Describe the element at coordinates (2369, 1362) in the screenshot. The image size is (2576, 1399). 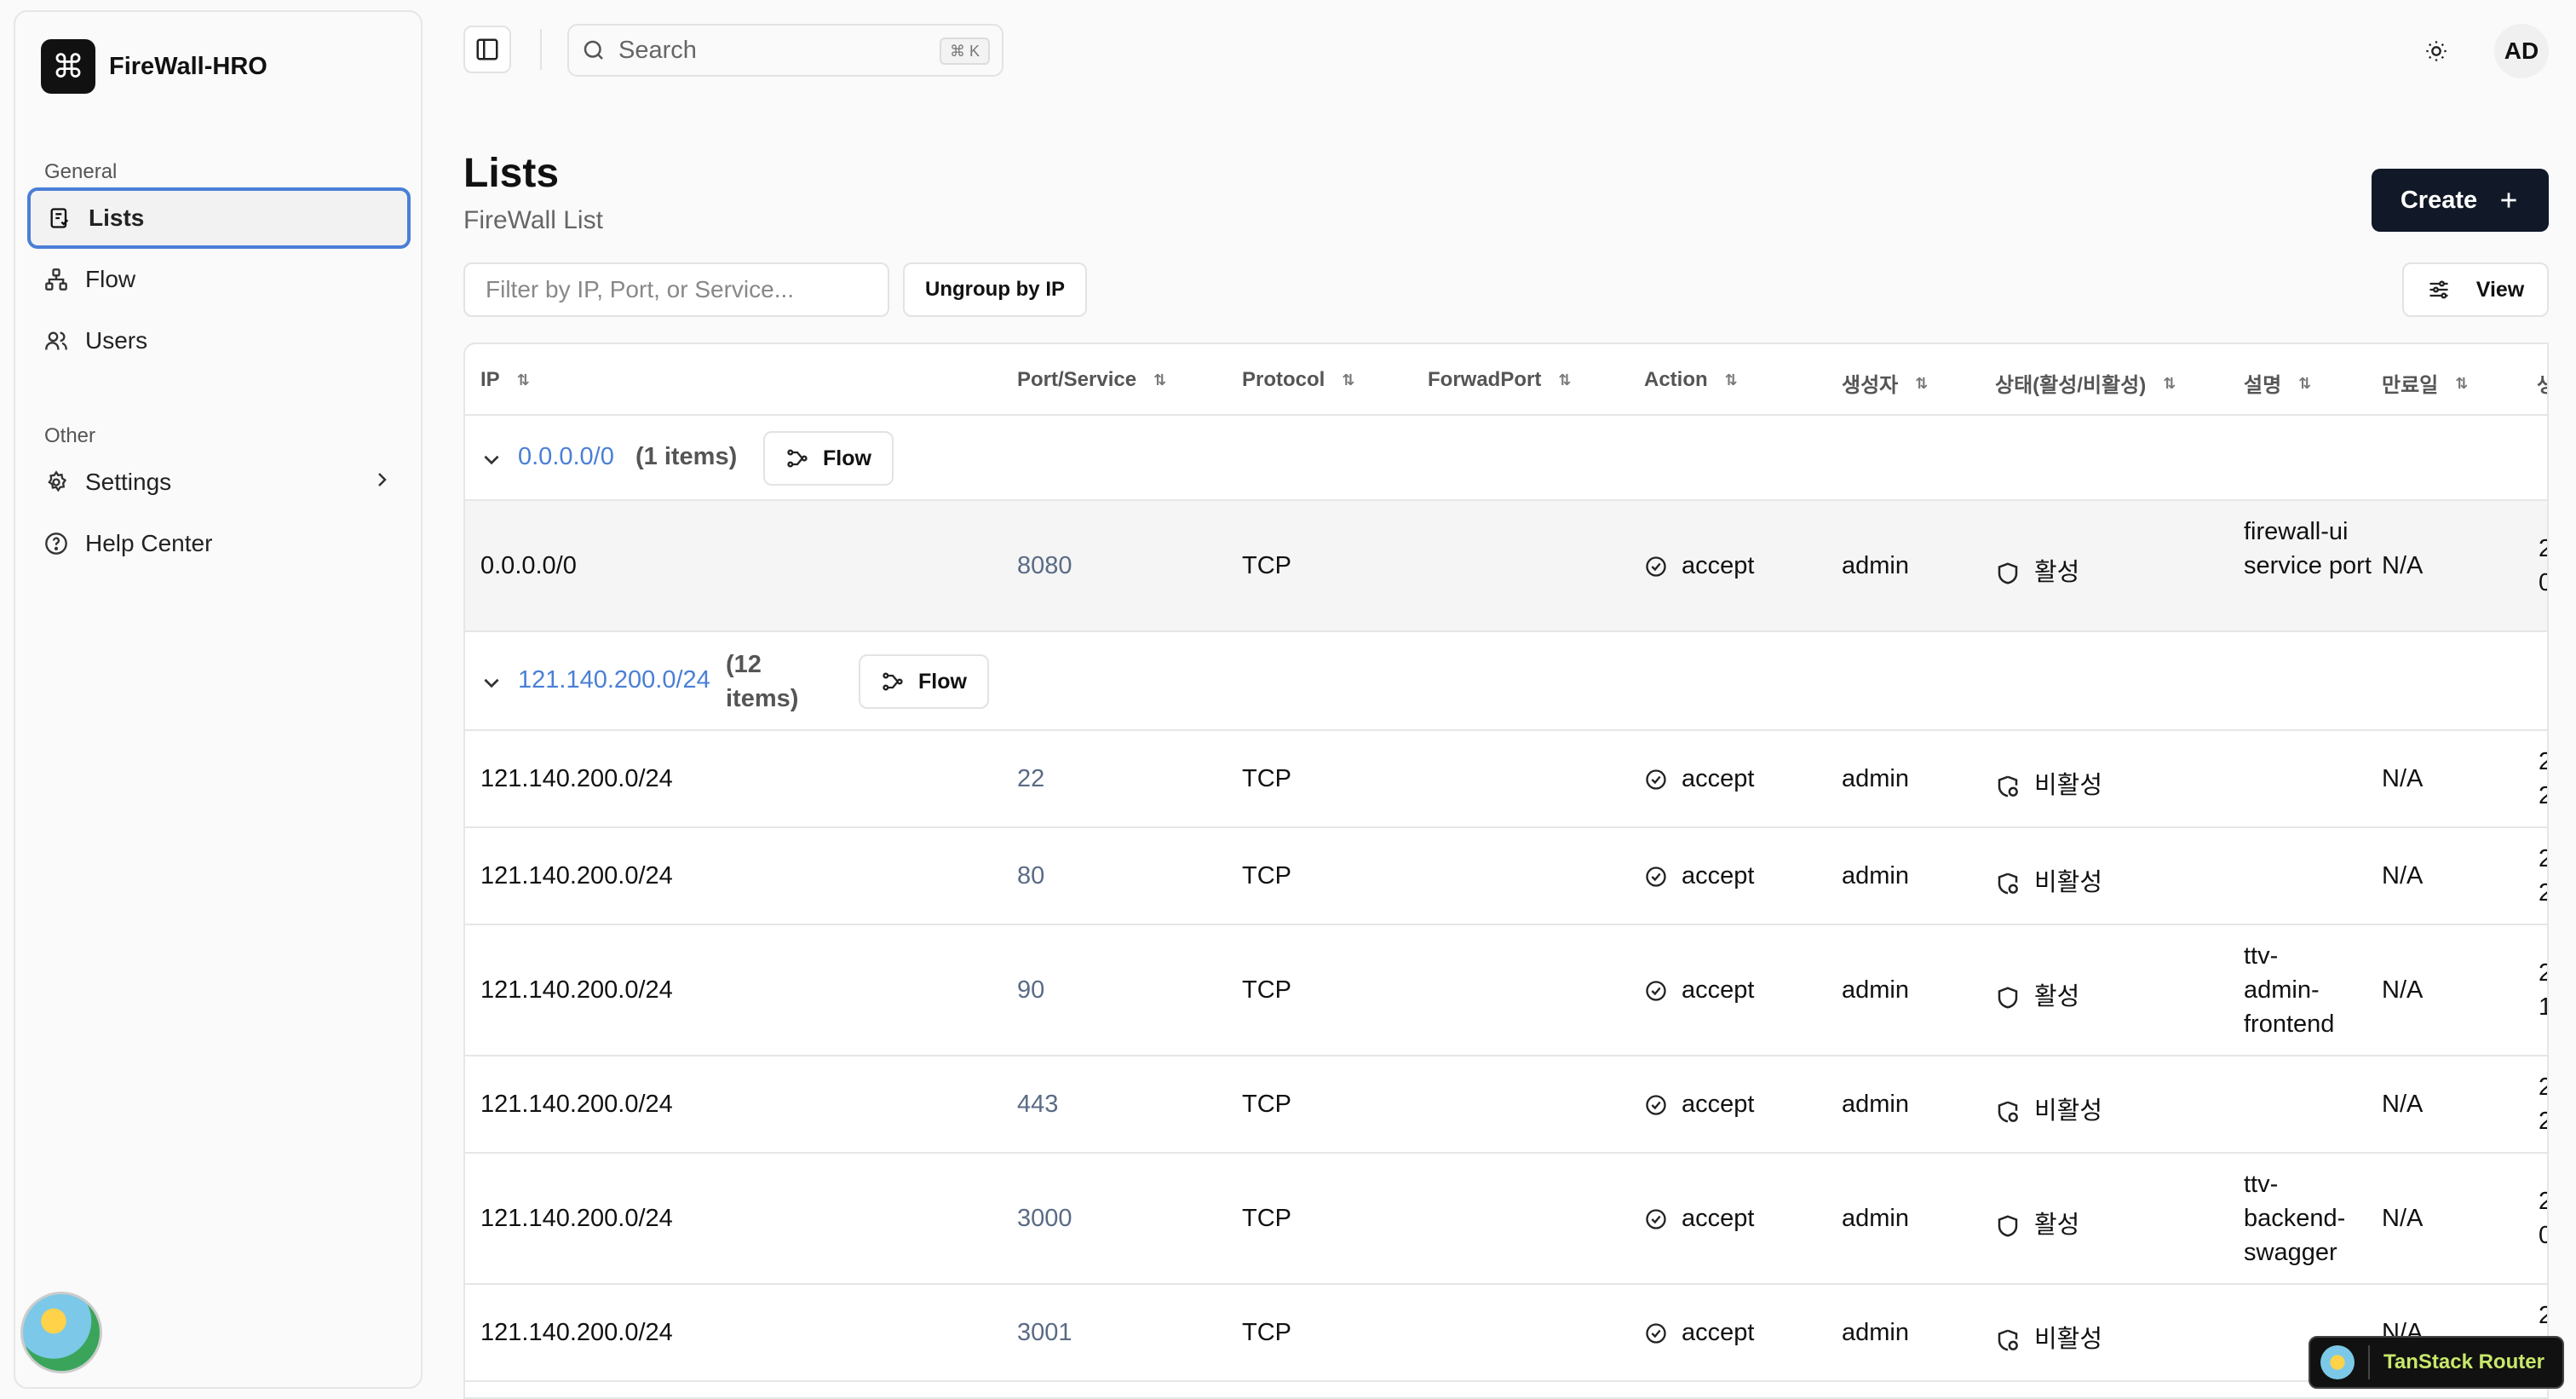
I see `divider` at that location.